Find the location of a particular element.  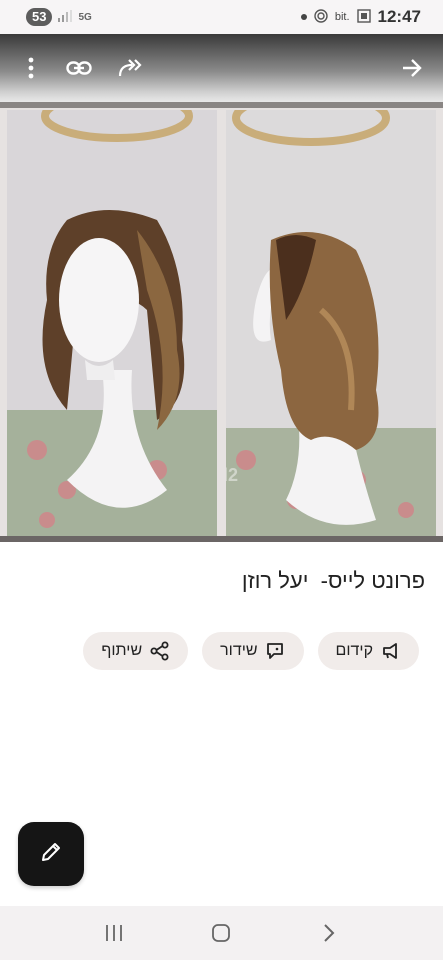

pencil-icon is located at coordinates (51, 854).